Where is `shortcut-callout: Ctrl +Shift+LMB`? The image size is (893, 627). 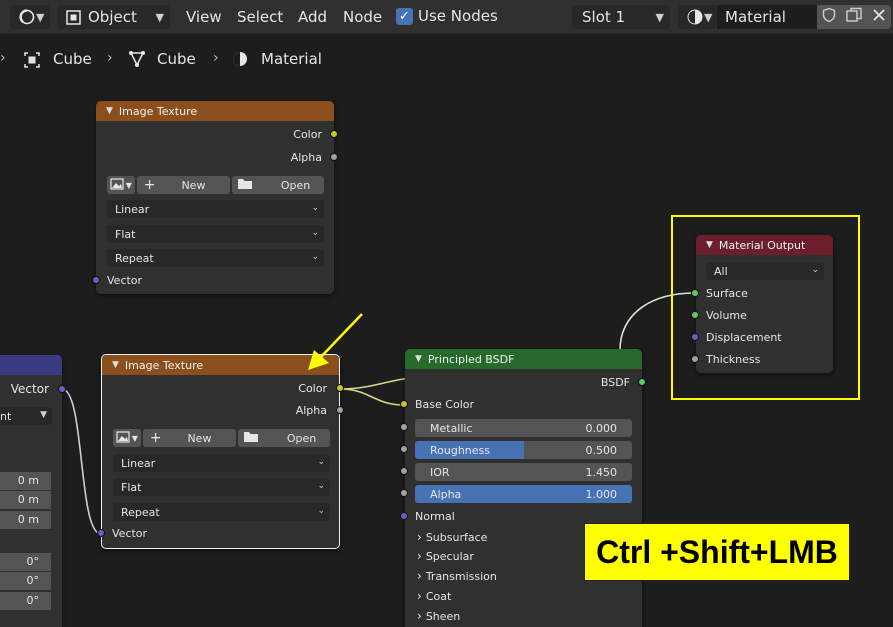 shortcut-callout: Ctrl +Shift+LMB is located at coordinates (717, 552).